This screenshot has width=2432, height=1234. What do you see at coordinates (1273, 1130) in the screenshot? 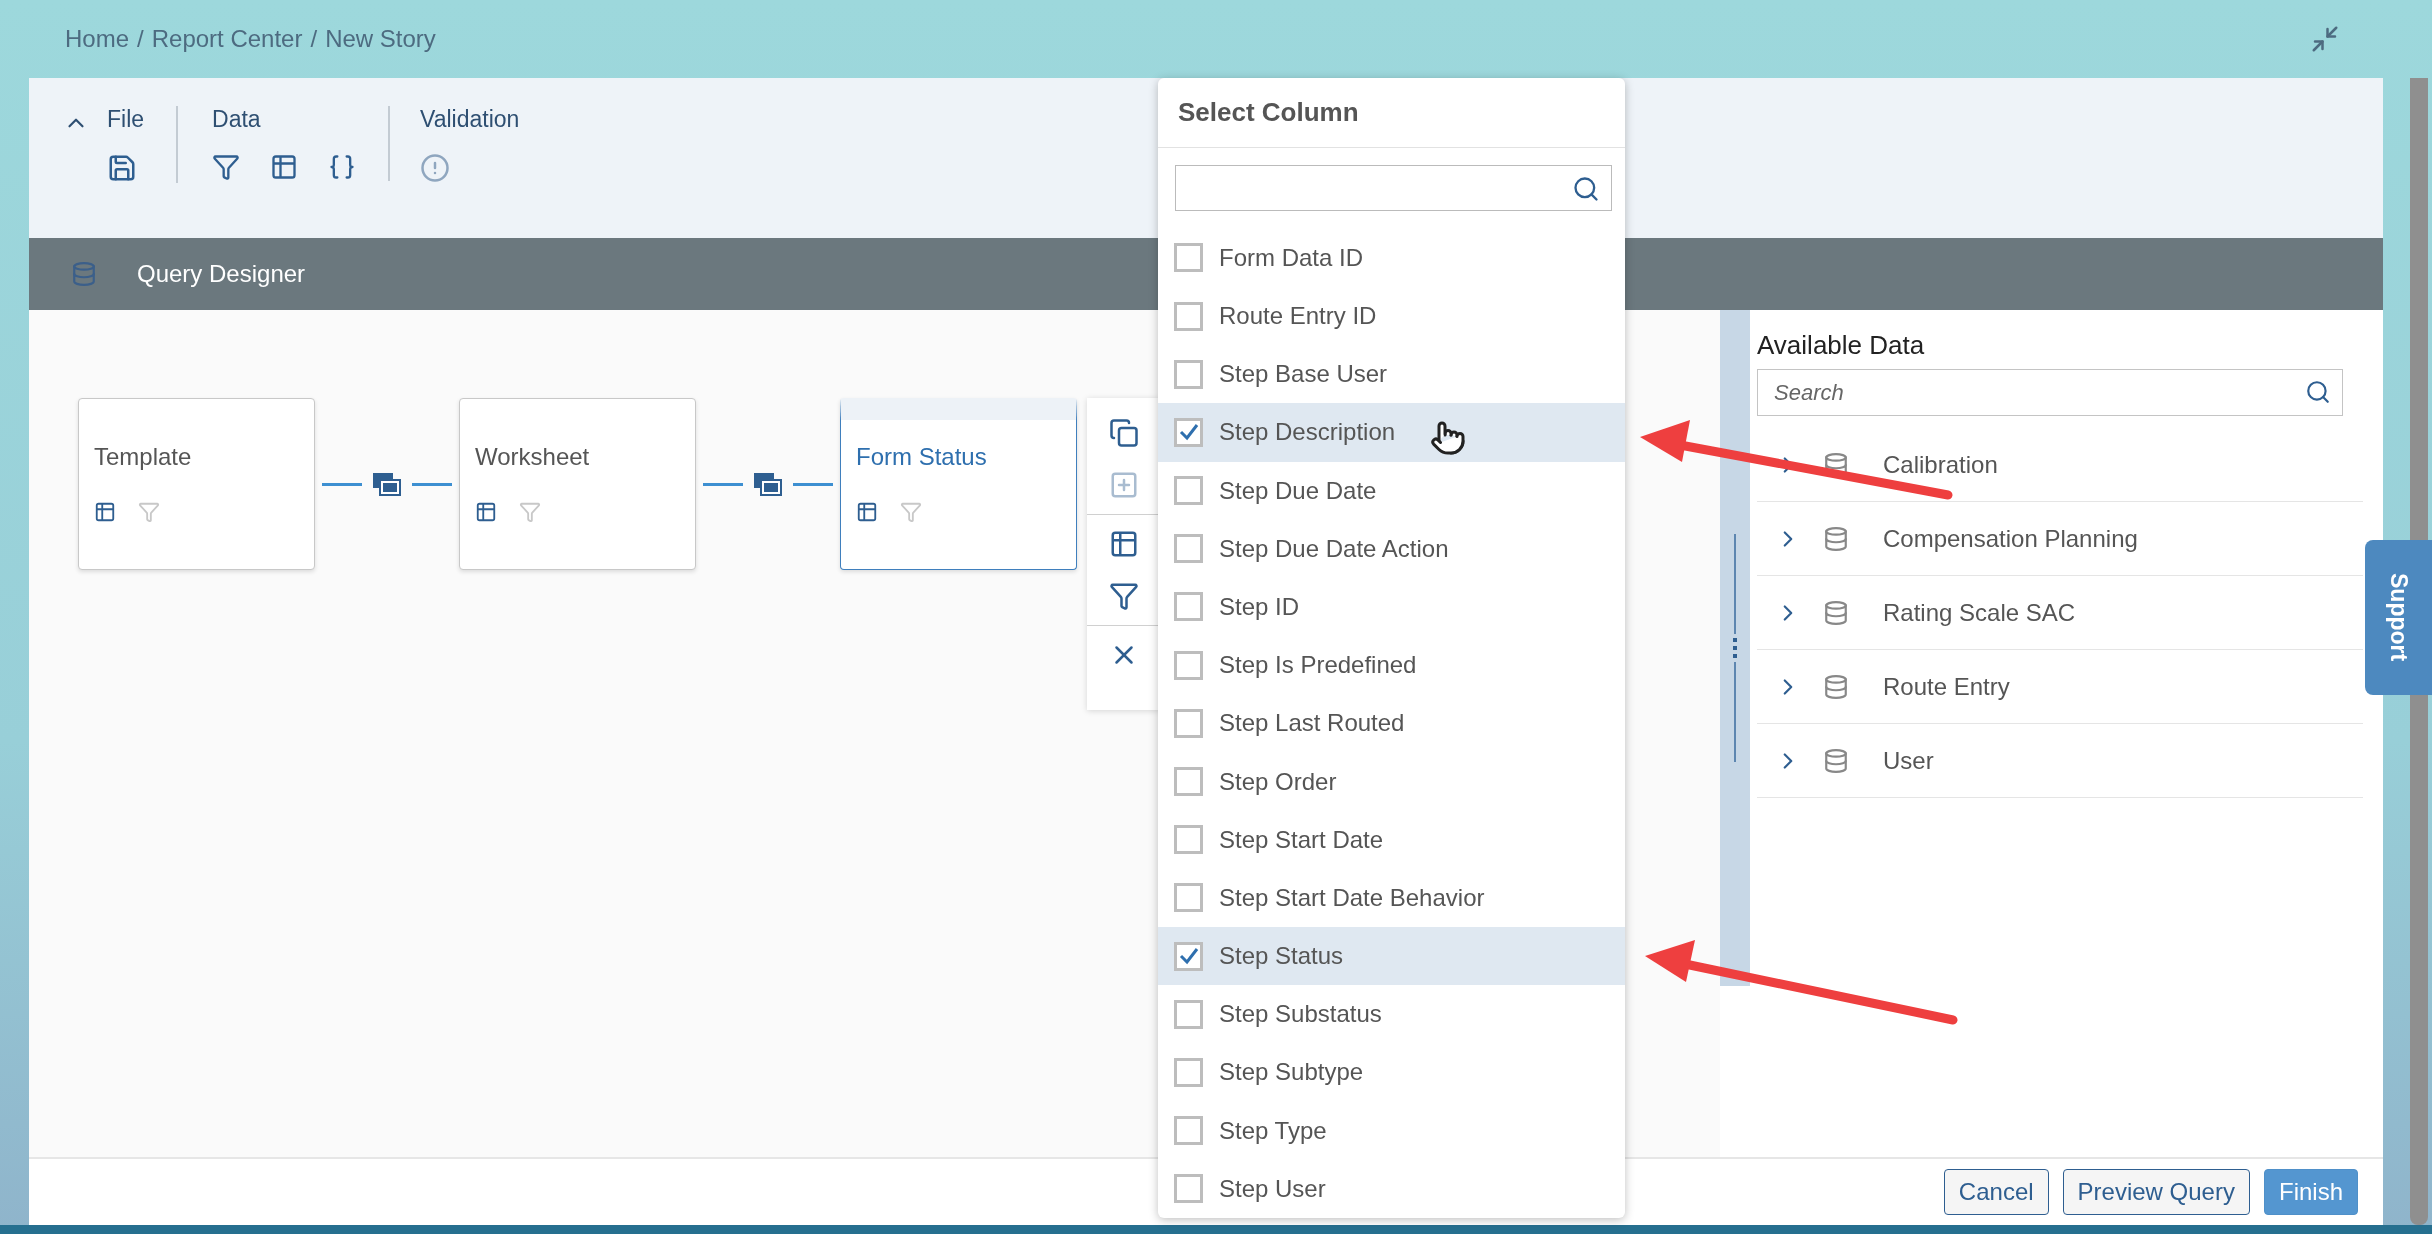
I see `column-label: Step Type` at bounding box center [1273, 1130].